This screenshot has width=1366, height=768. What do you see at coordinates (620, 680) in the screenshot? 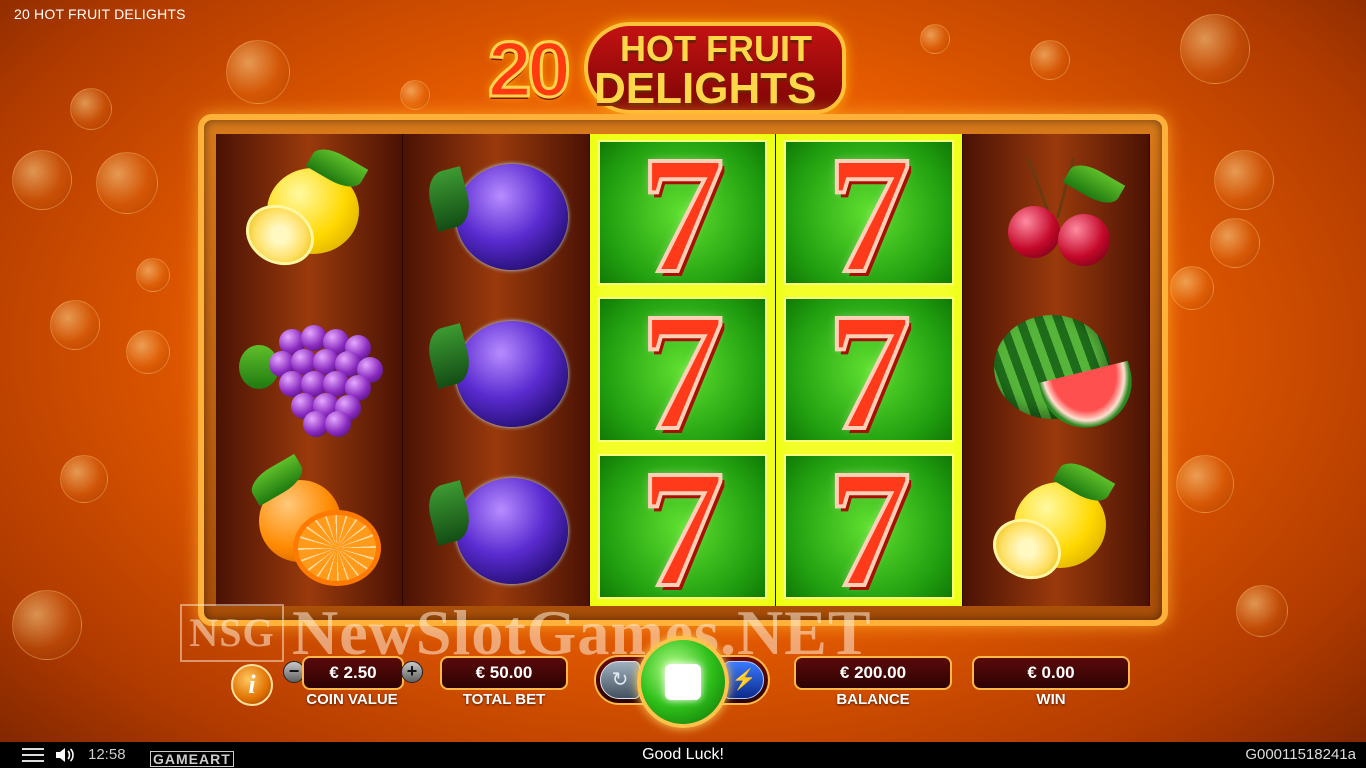
I see `autoplay-icon: ↻` at bounding box center [620, 680].